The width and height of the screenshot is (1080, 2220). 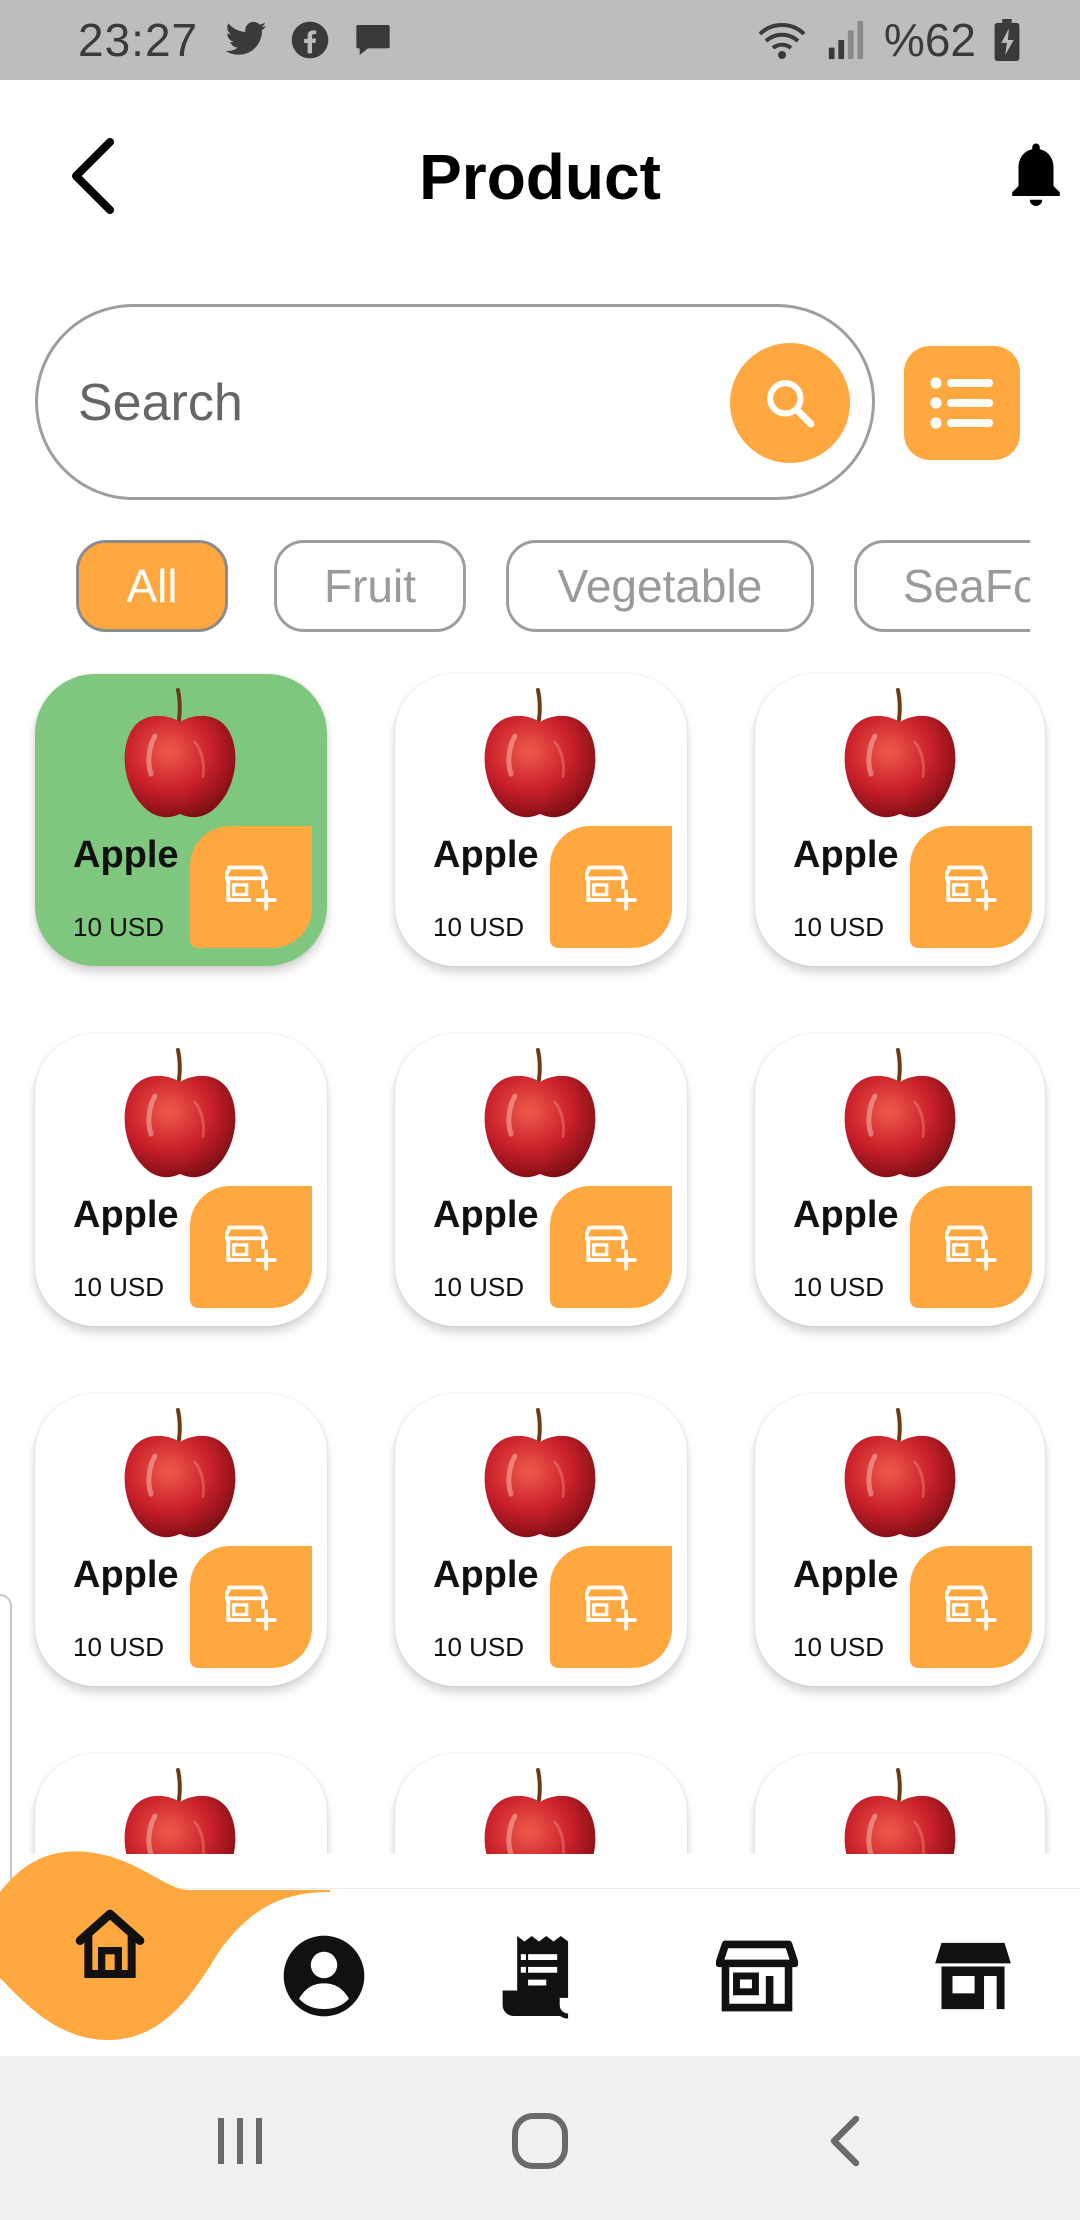 I want to click on search-icon, so click(x=791, y=404).